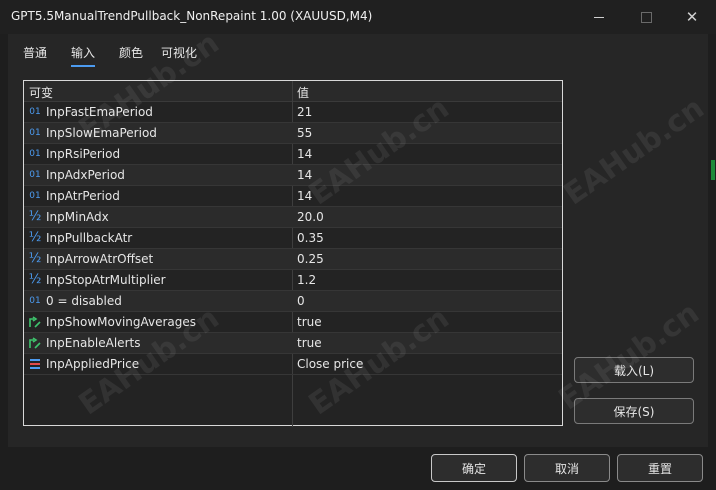 The width and height of the screenshot is (716, 490). Describe the element at coordinates (84, 301) in the screenshot. I see `param-name: 0 = disabled` at that location.